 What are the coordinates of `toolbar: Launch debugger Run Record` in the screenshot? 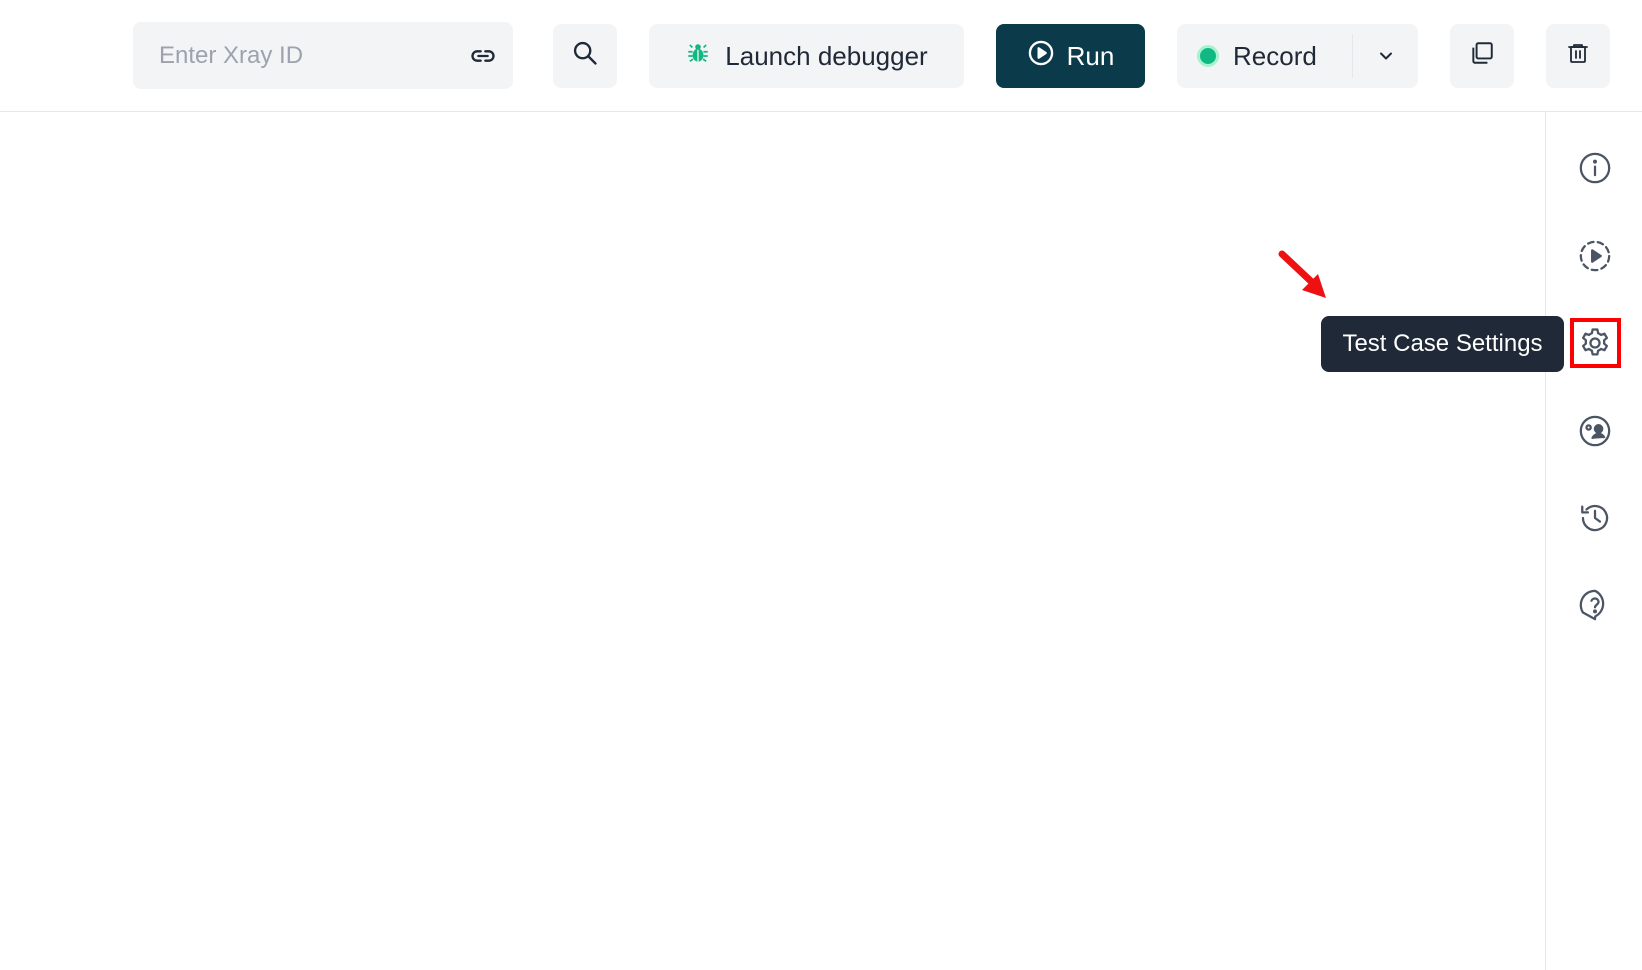 It's located at (821, 56).